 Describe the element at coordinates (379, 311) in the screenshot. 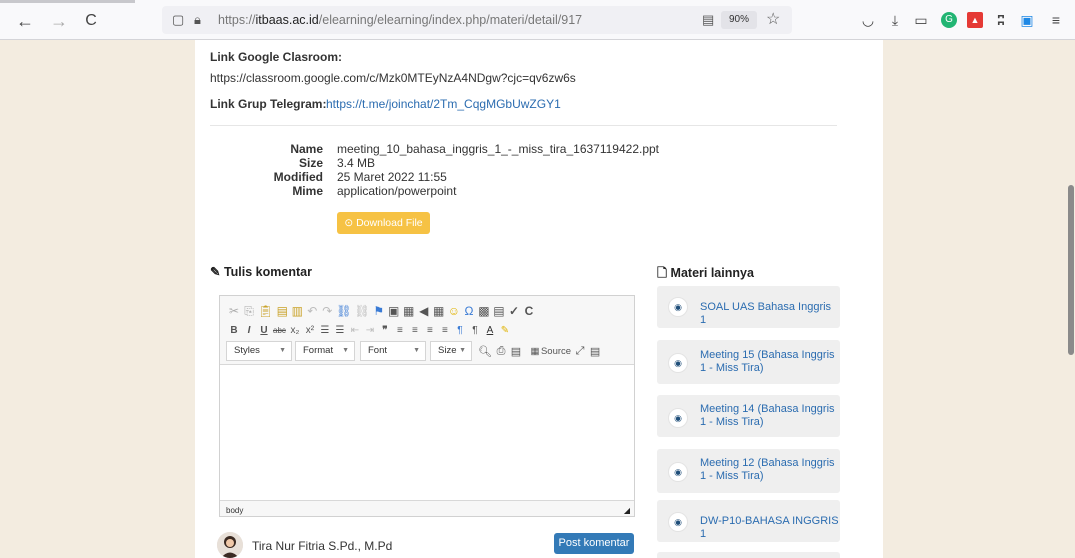

I see `anchor-flag-icon: ⚑` at that location.